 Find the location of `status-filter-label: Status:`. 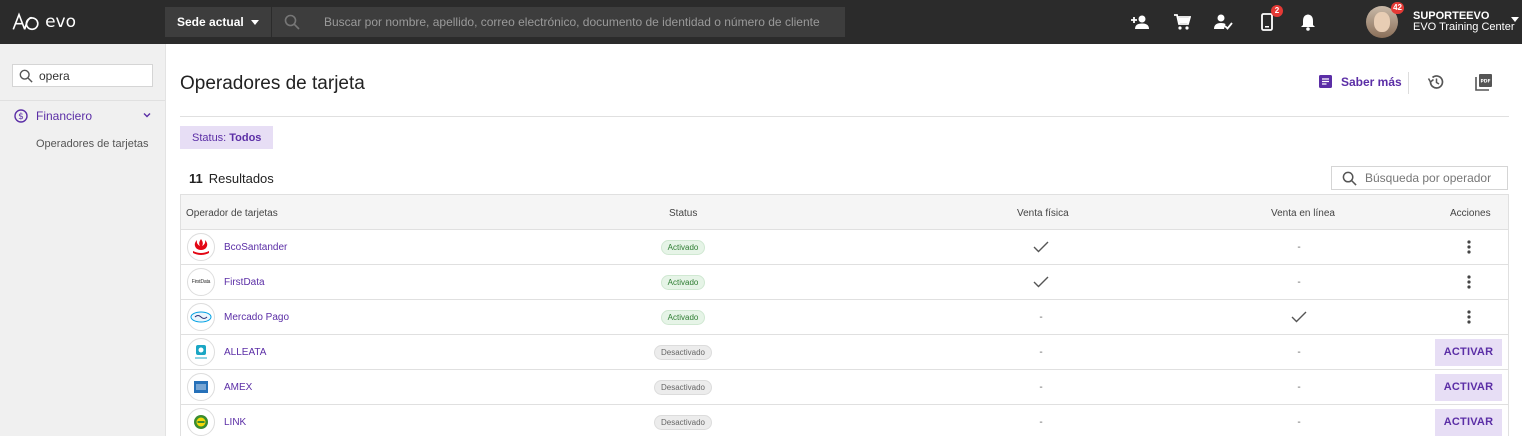

status-filter-label: Status: is located at coordinates (209, 137).